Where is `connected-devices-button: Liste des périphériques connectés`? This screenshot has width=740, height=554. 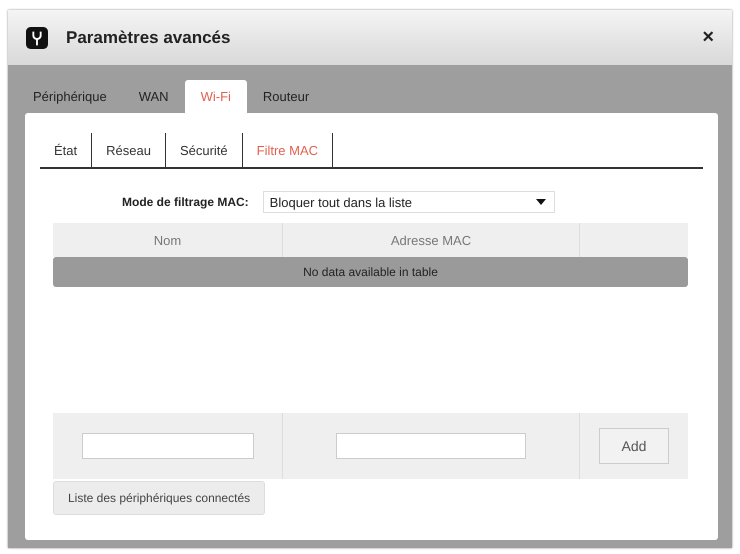
connected-devices-button: Liste des périphériques connectés is located at coordinates (159, 498).